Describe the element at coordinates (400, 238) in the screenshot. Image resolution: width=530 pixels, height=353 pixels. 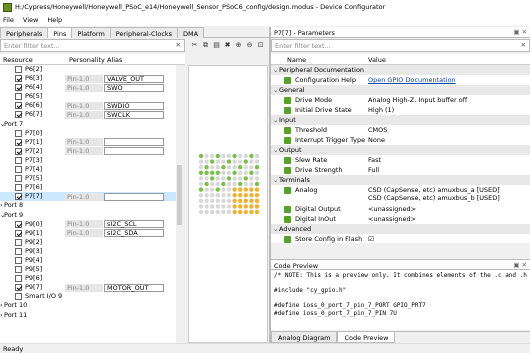
I see `param-row: Store Config in Flash ☑` at that location.